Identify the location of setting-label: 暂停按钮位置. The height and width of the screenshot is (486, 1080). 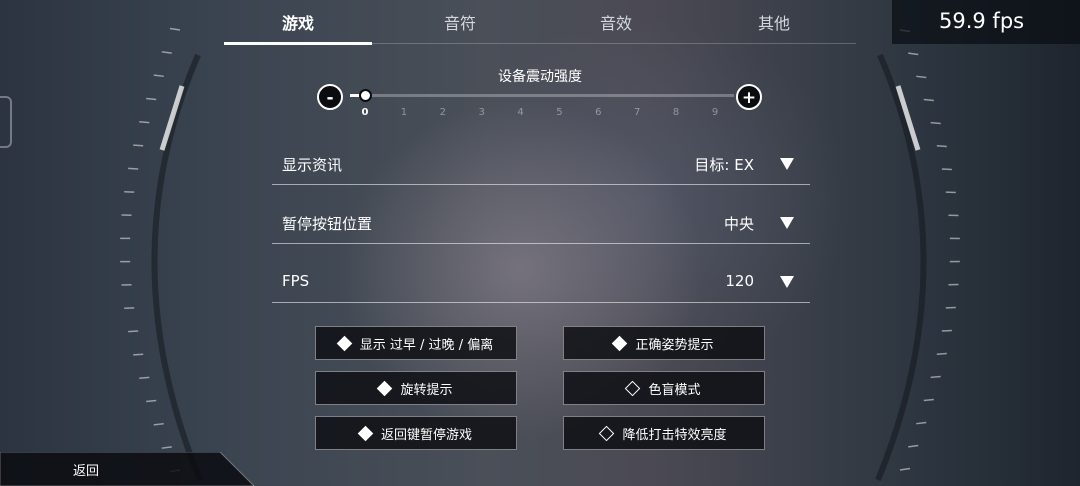
(327, 224).